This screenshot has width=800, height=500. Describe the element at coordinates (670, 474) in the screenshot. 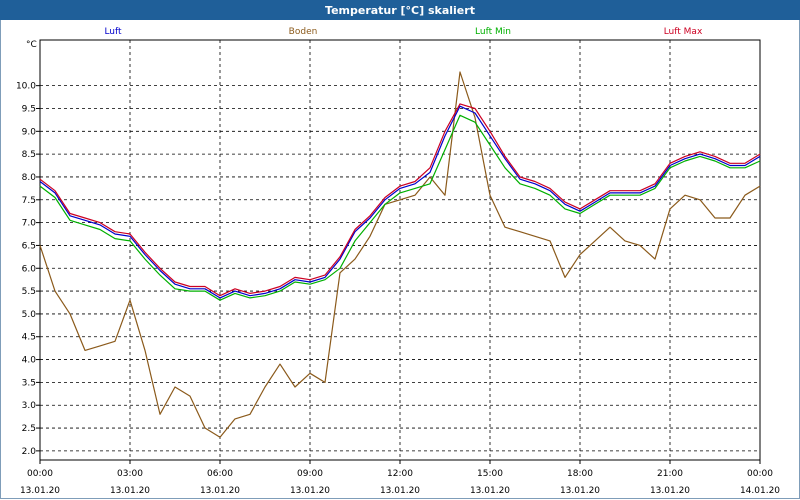

I see `x-tick-label-time: 21:00` at that location.